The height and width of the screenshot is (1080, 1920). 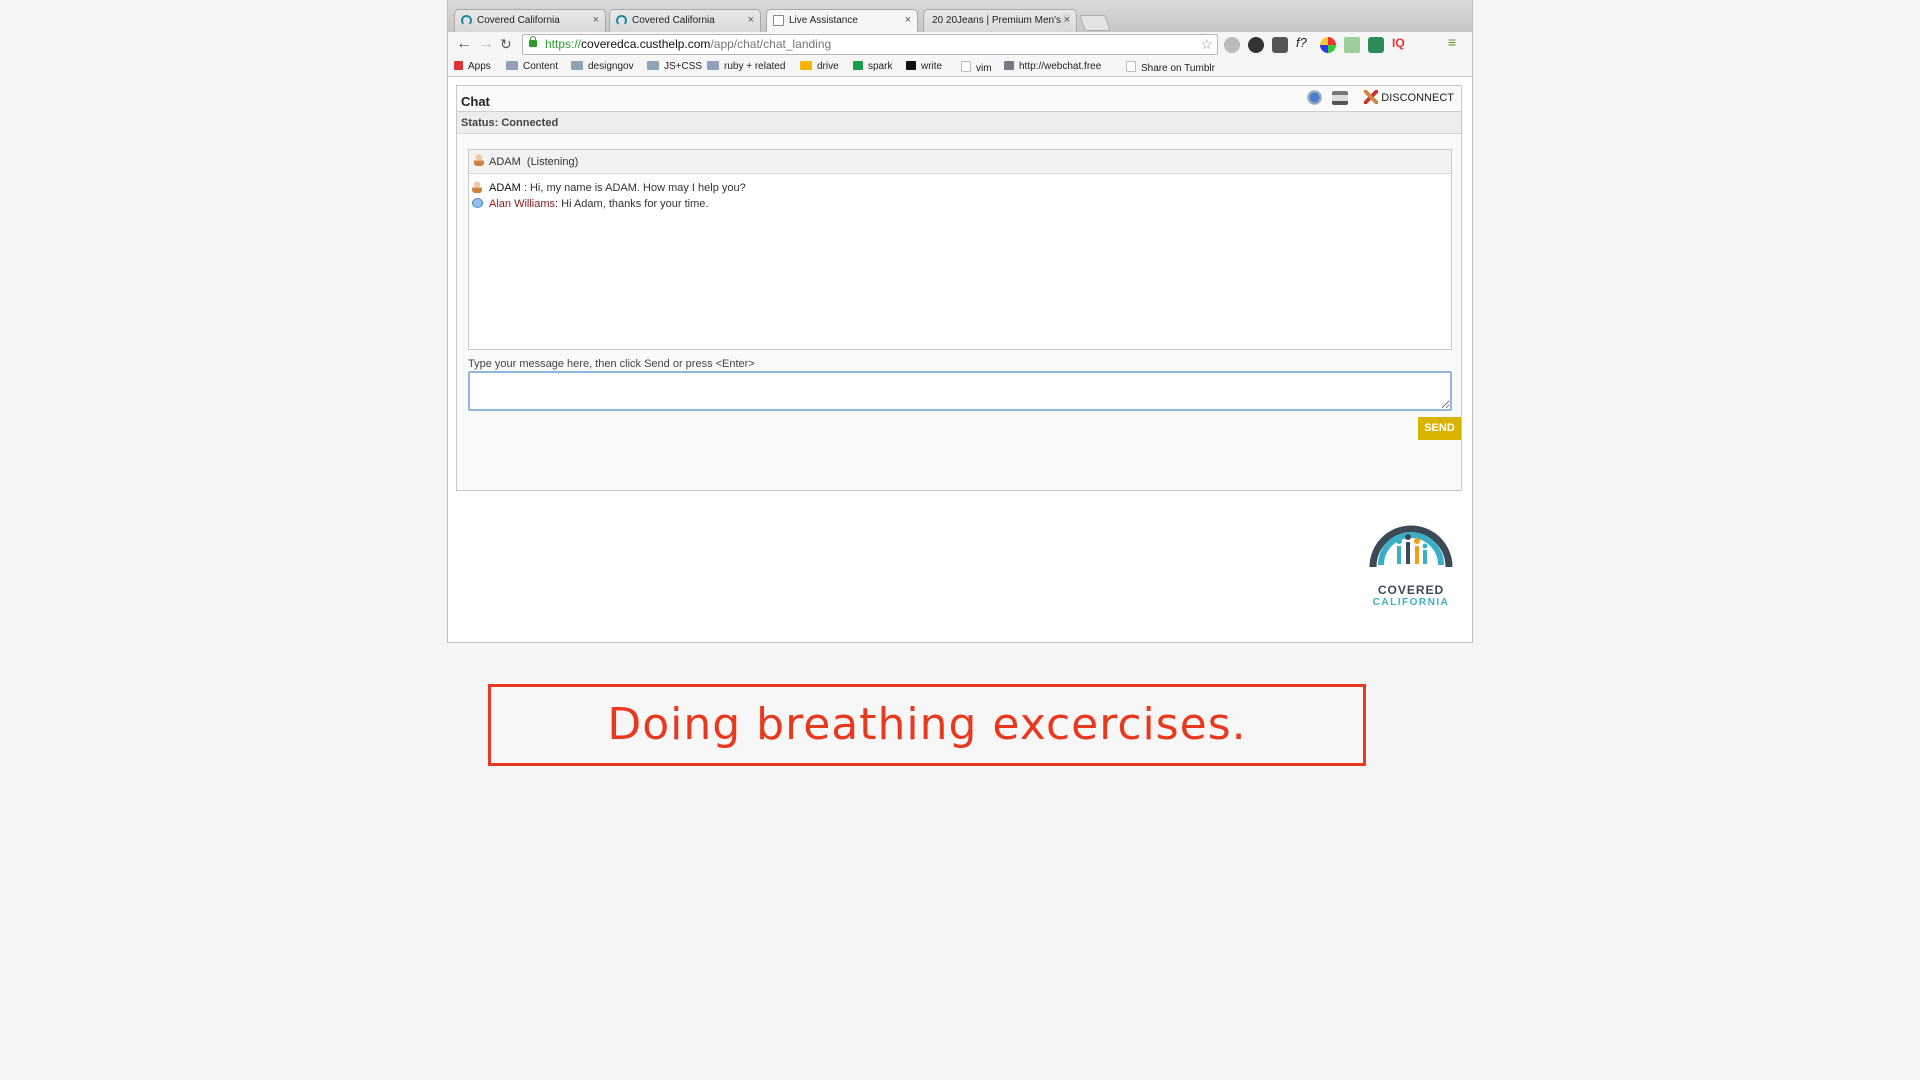 I want to click on bookmark-content: Content, so click(x=532, y=66).